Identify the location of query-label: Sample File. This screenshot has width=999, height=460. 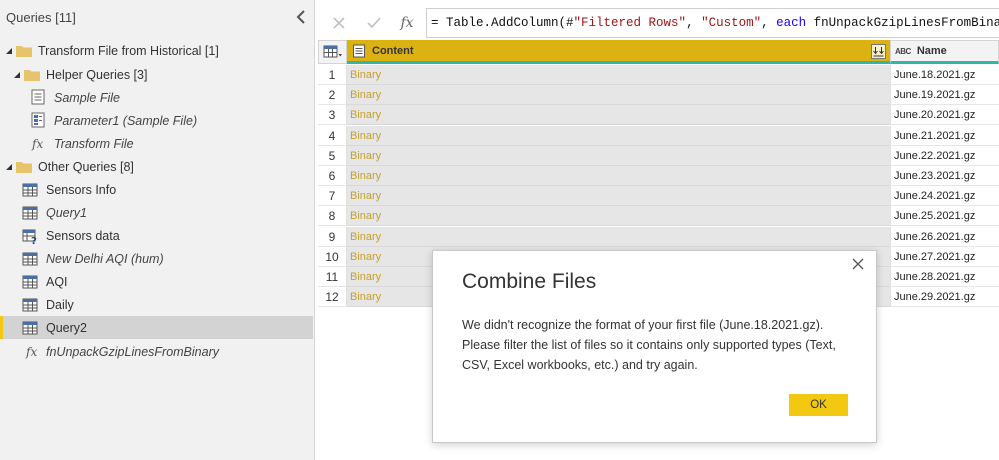
(87, 97).